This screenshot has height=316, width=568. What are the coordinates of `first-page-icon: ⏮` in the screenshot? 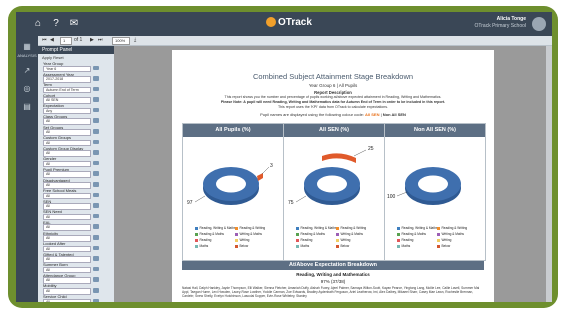 It's located at (44, 40).